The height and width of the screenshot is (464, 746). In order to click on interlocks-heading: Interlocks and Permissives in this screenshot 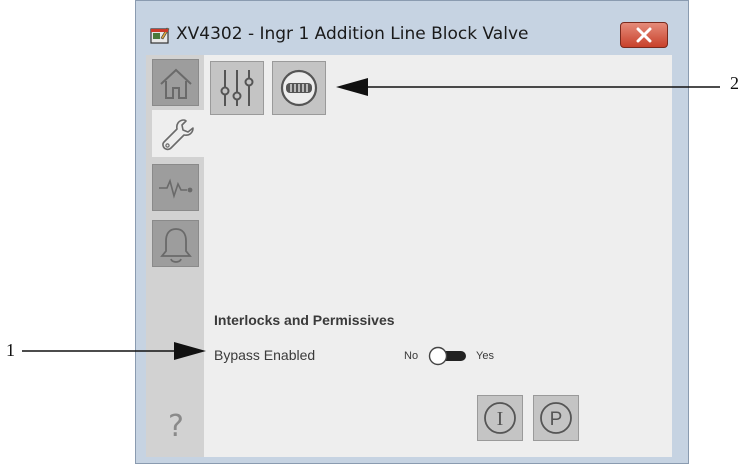, I will do `click(304, 320)`.